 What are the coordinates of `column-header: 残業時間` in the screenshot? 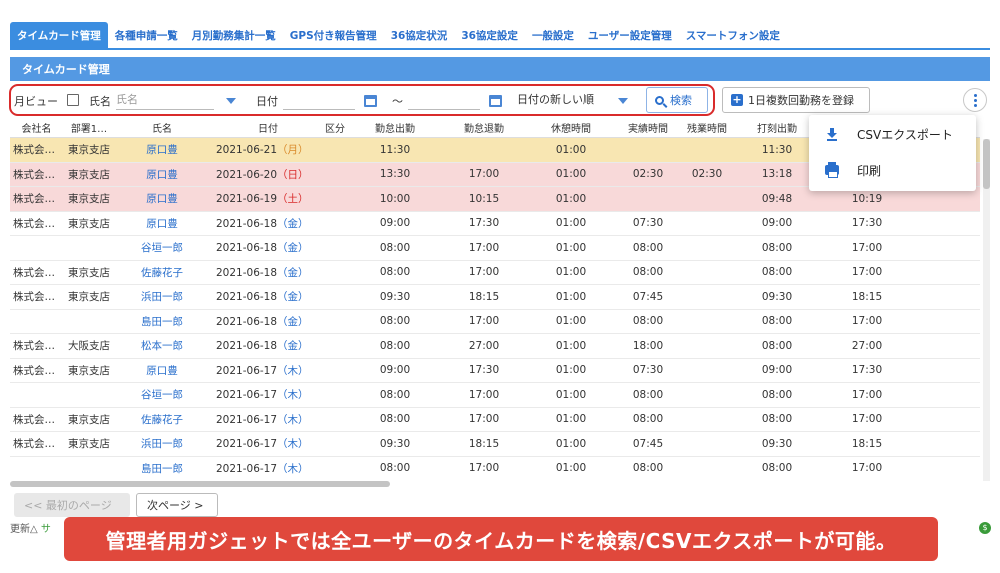 It's located at (707, 127).